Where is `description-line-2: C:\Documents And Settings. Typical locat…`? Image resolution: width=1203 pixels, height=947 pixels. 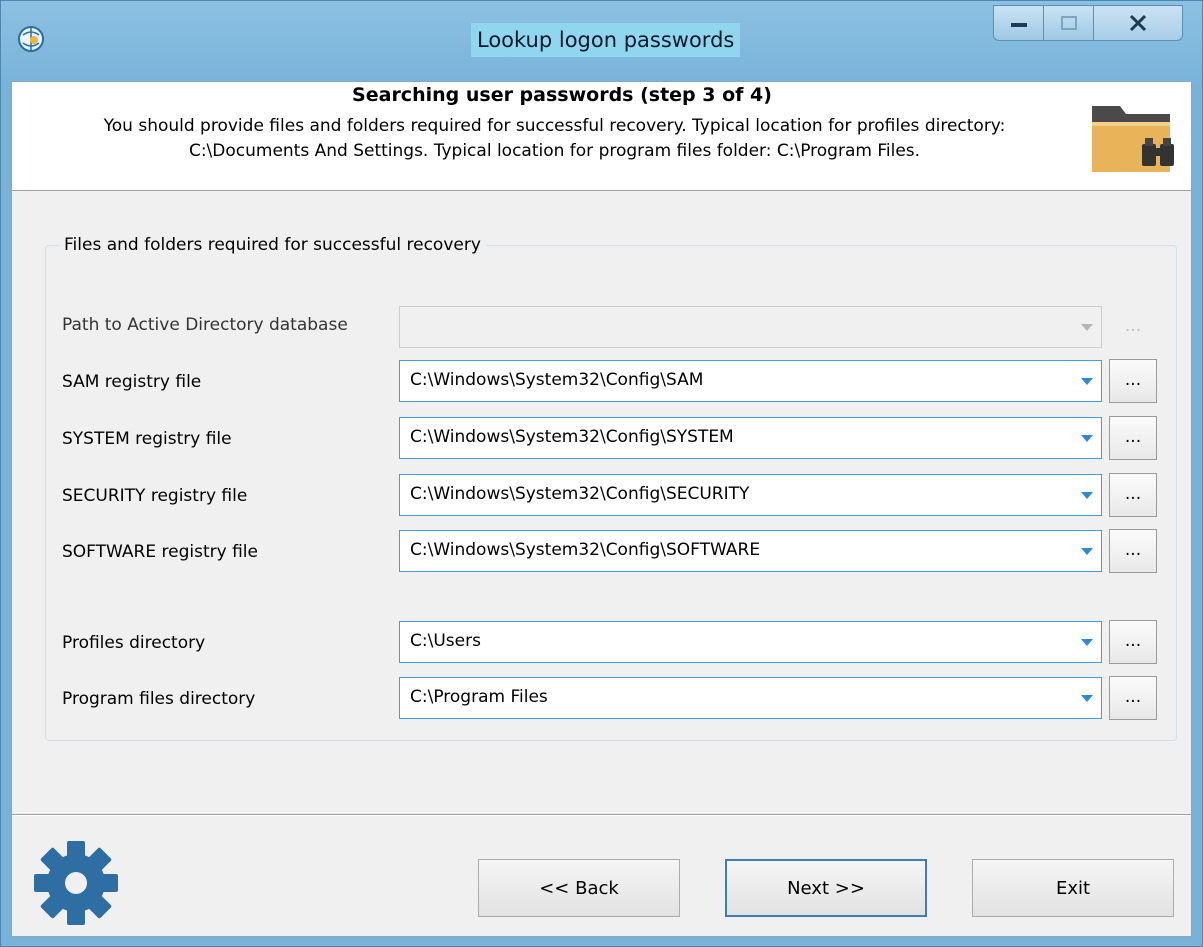
description-line-2: C:\Documents And Settings. Typical locat… is located at coordinates (554, 151).